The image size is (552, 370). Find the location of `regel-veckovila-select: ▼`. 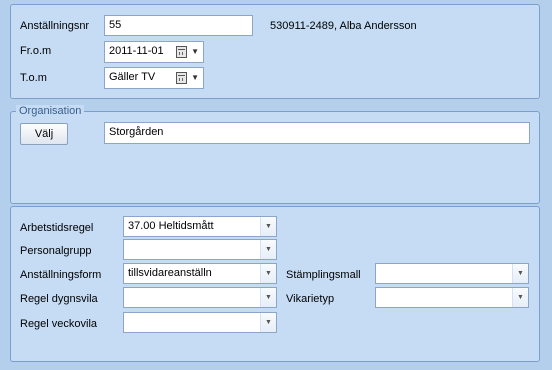

regel-veckovila-select: ▼ is located at coordinates (200, 322).